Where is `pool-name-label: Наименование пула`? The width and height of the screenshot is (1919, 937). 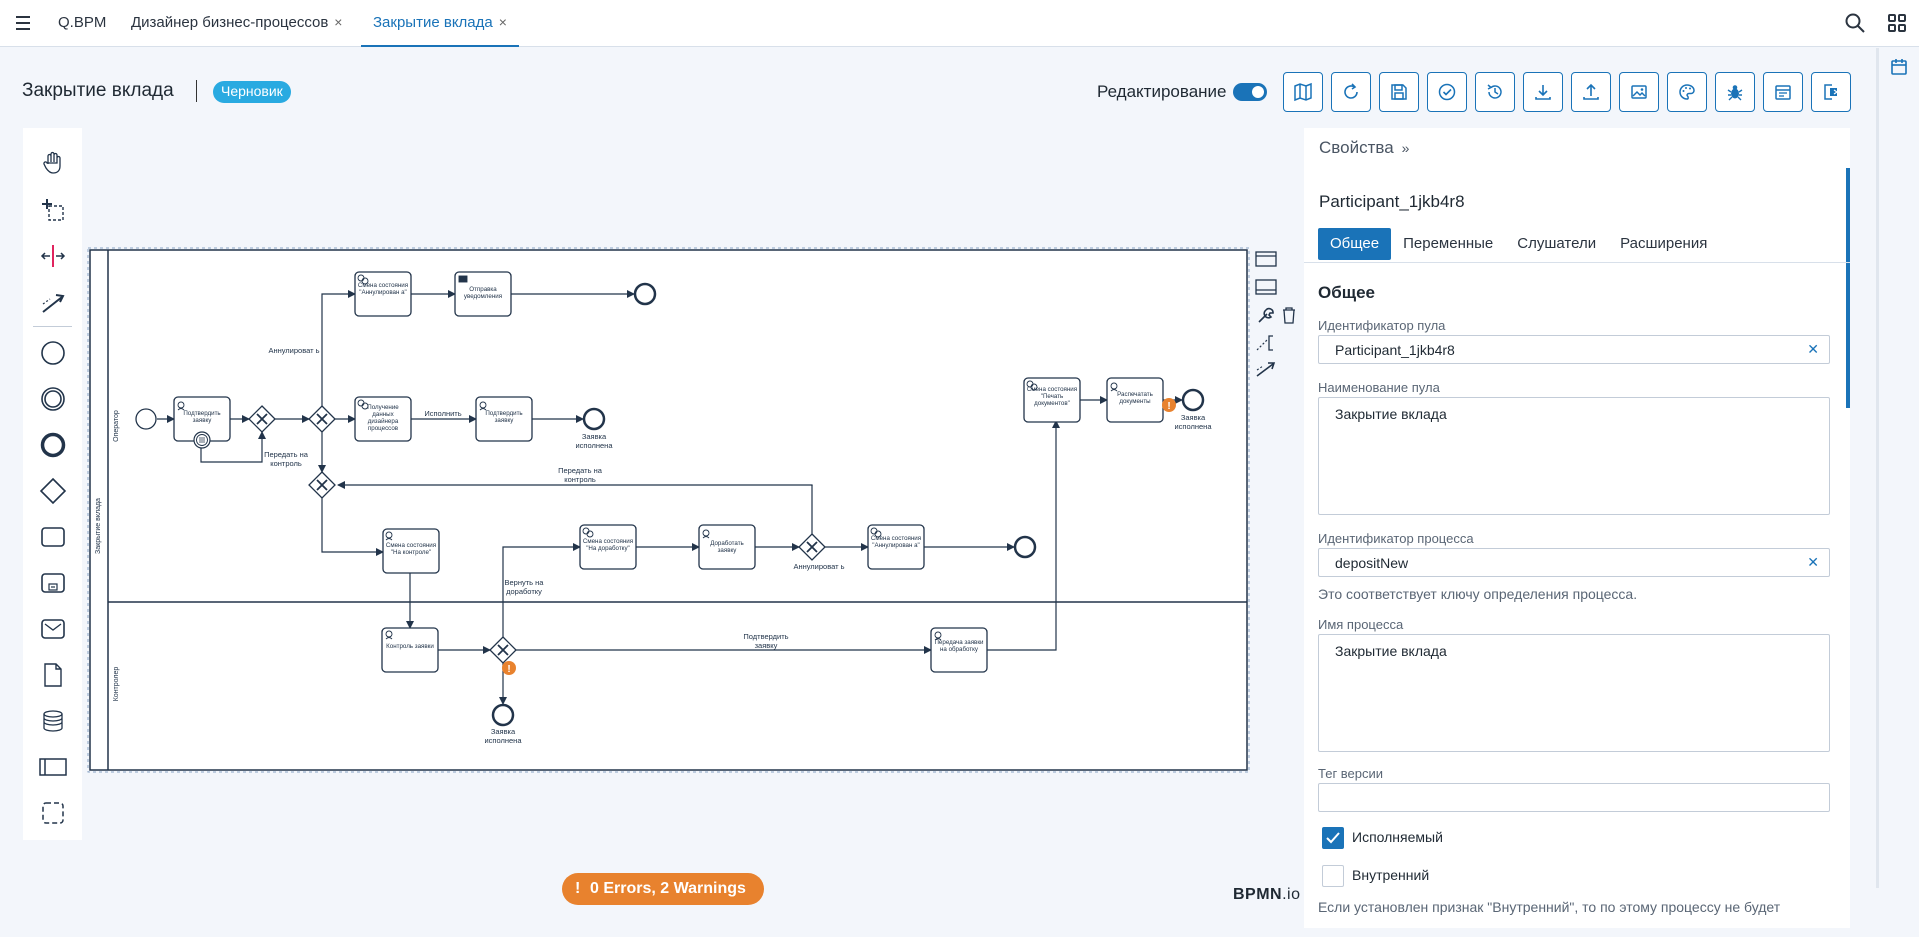
pool-name-label: Наименование пула is located at coordinates (1379, 387).